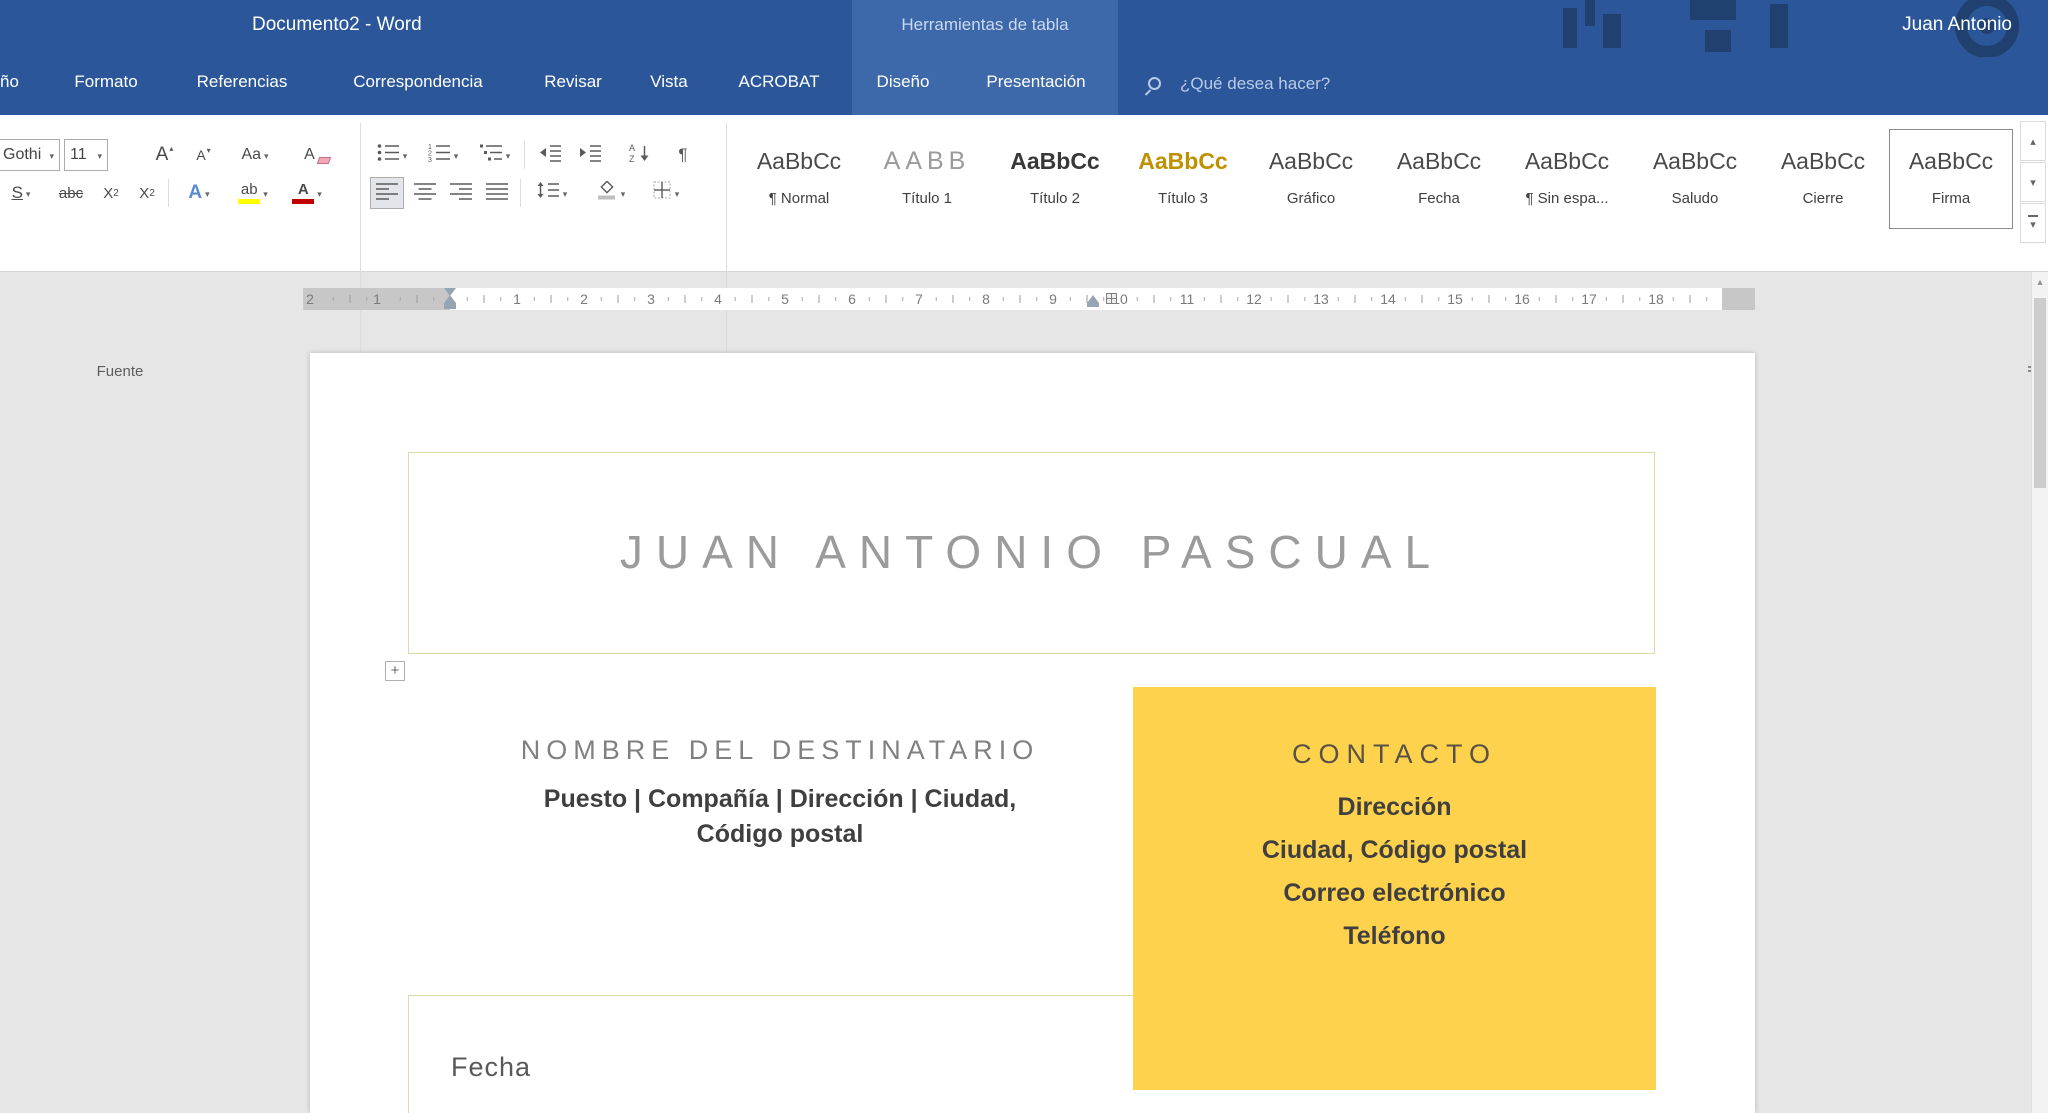 Image resolution: width=2048 pixels, height=1113 pixels. Describe the element at coordinates (1695, 179) in the screenshot. I see `style-saludo: AaBbCc Saludo` at that location.